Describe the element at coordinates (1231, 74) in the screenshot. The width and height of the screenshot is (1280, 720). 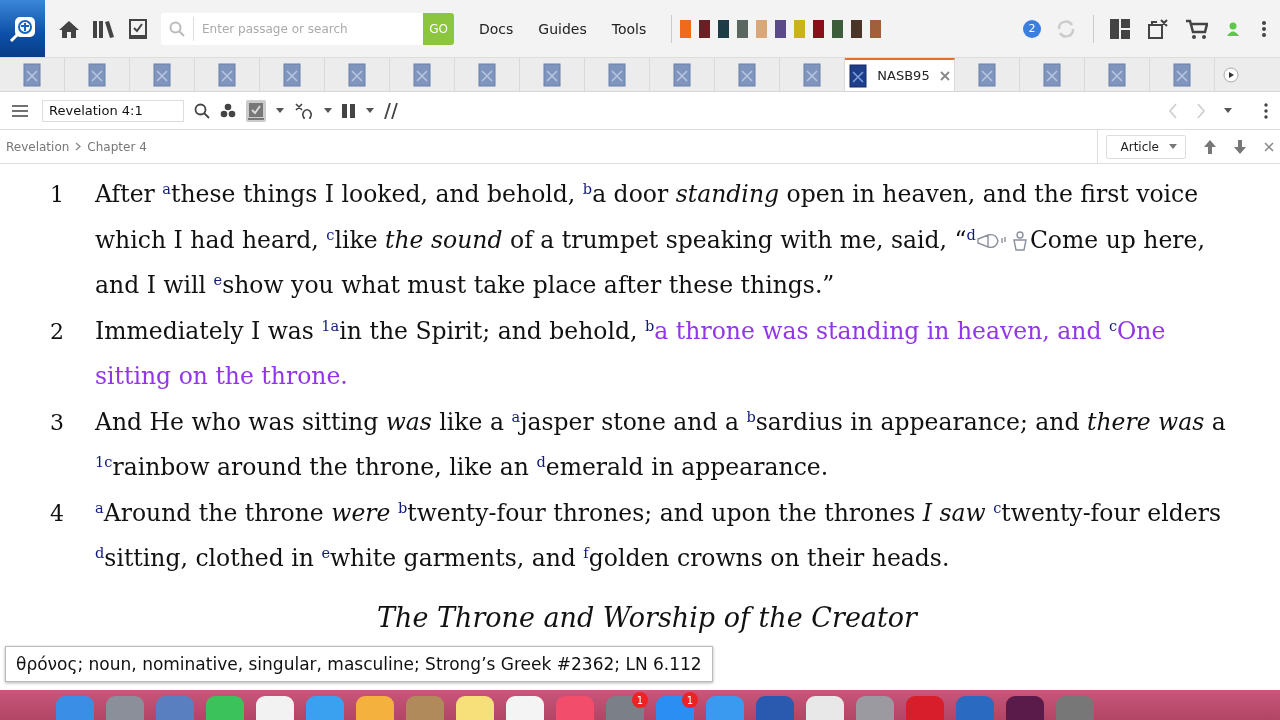
I see `scroll-right-icon` at that location.